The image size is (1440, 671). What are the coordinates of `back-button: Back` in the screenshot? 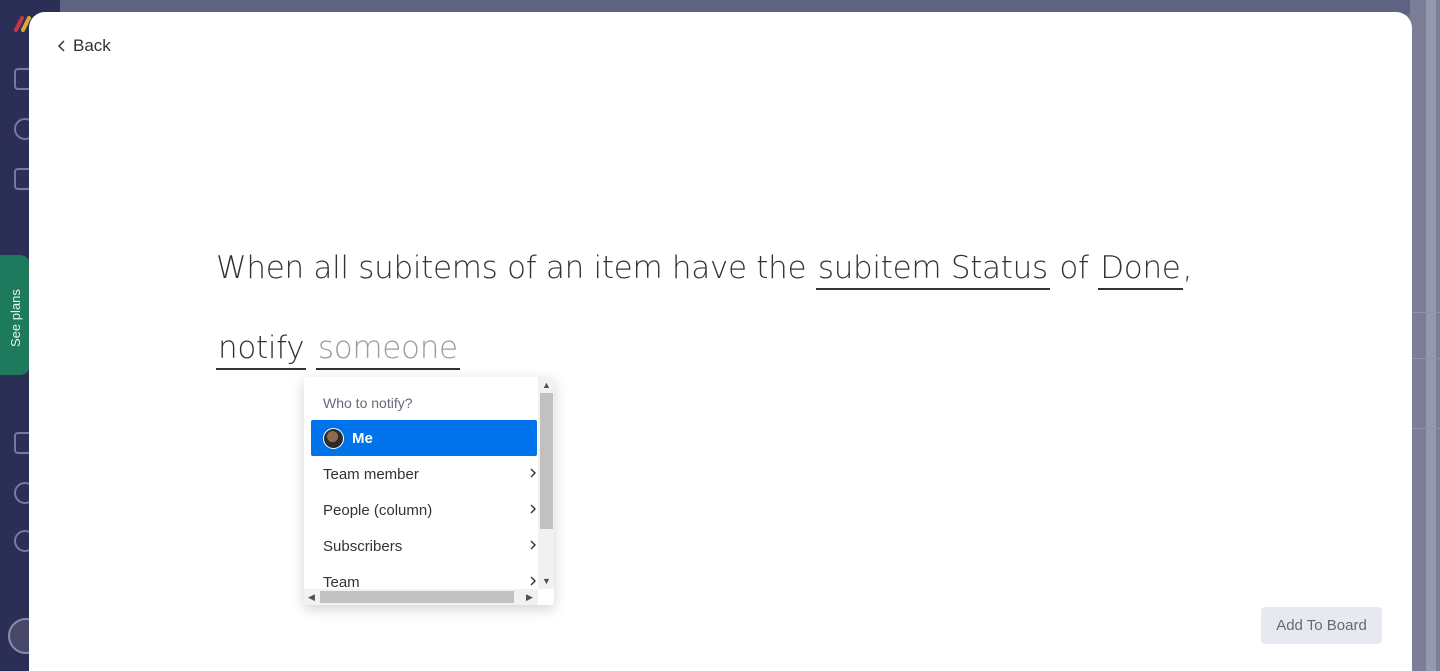 It's located at (84, 46).